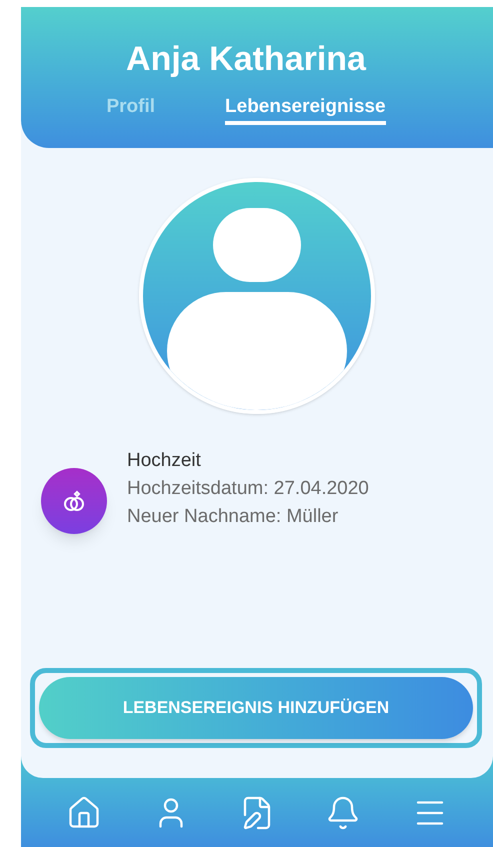 The height and width of the screenshot is (847, 493). What do you see at coordinates (74, 501) in the screenshot?
I see `rings-icon` at bounding box center [74, 501].